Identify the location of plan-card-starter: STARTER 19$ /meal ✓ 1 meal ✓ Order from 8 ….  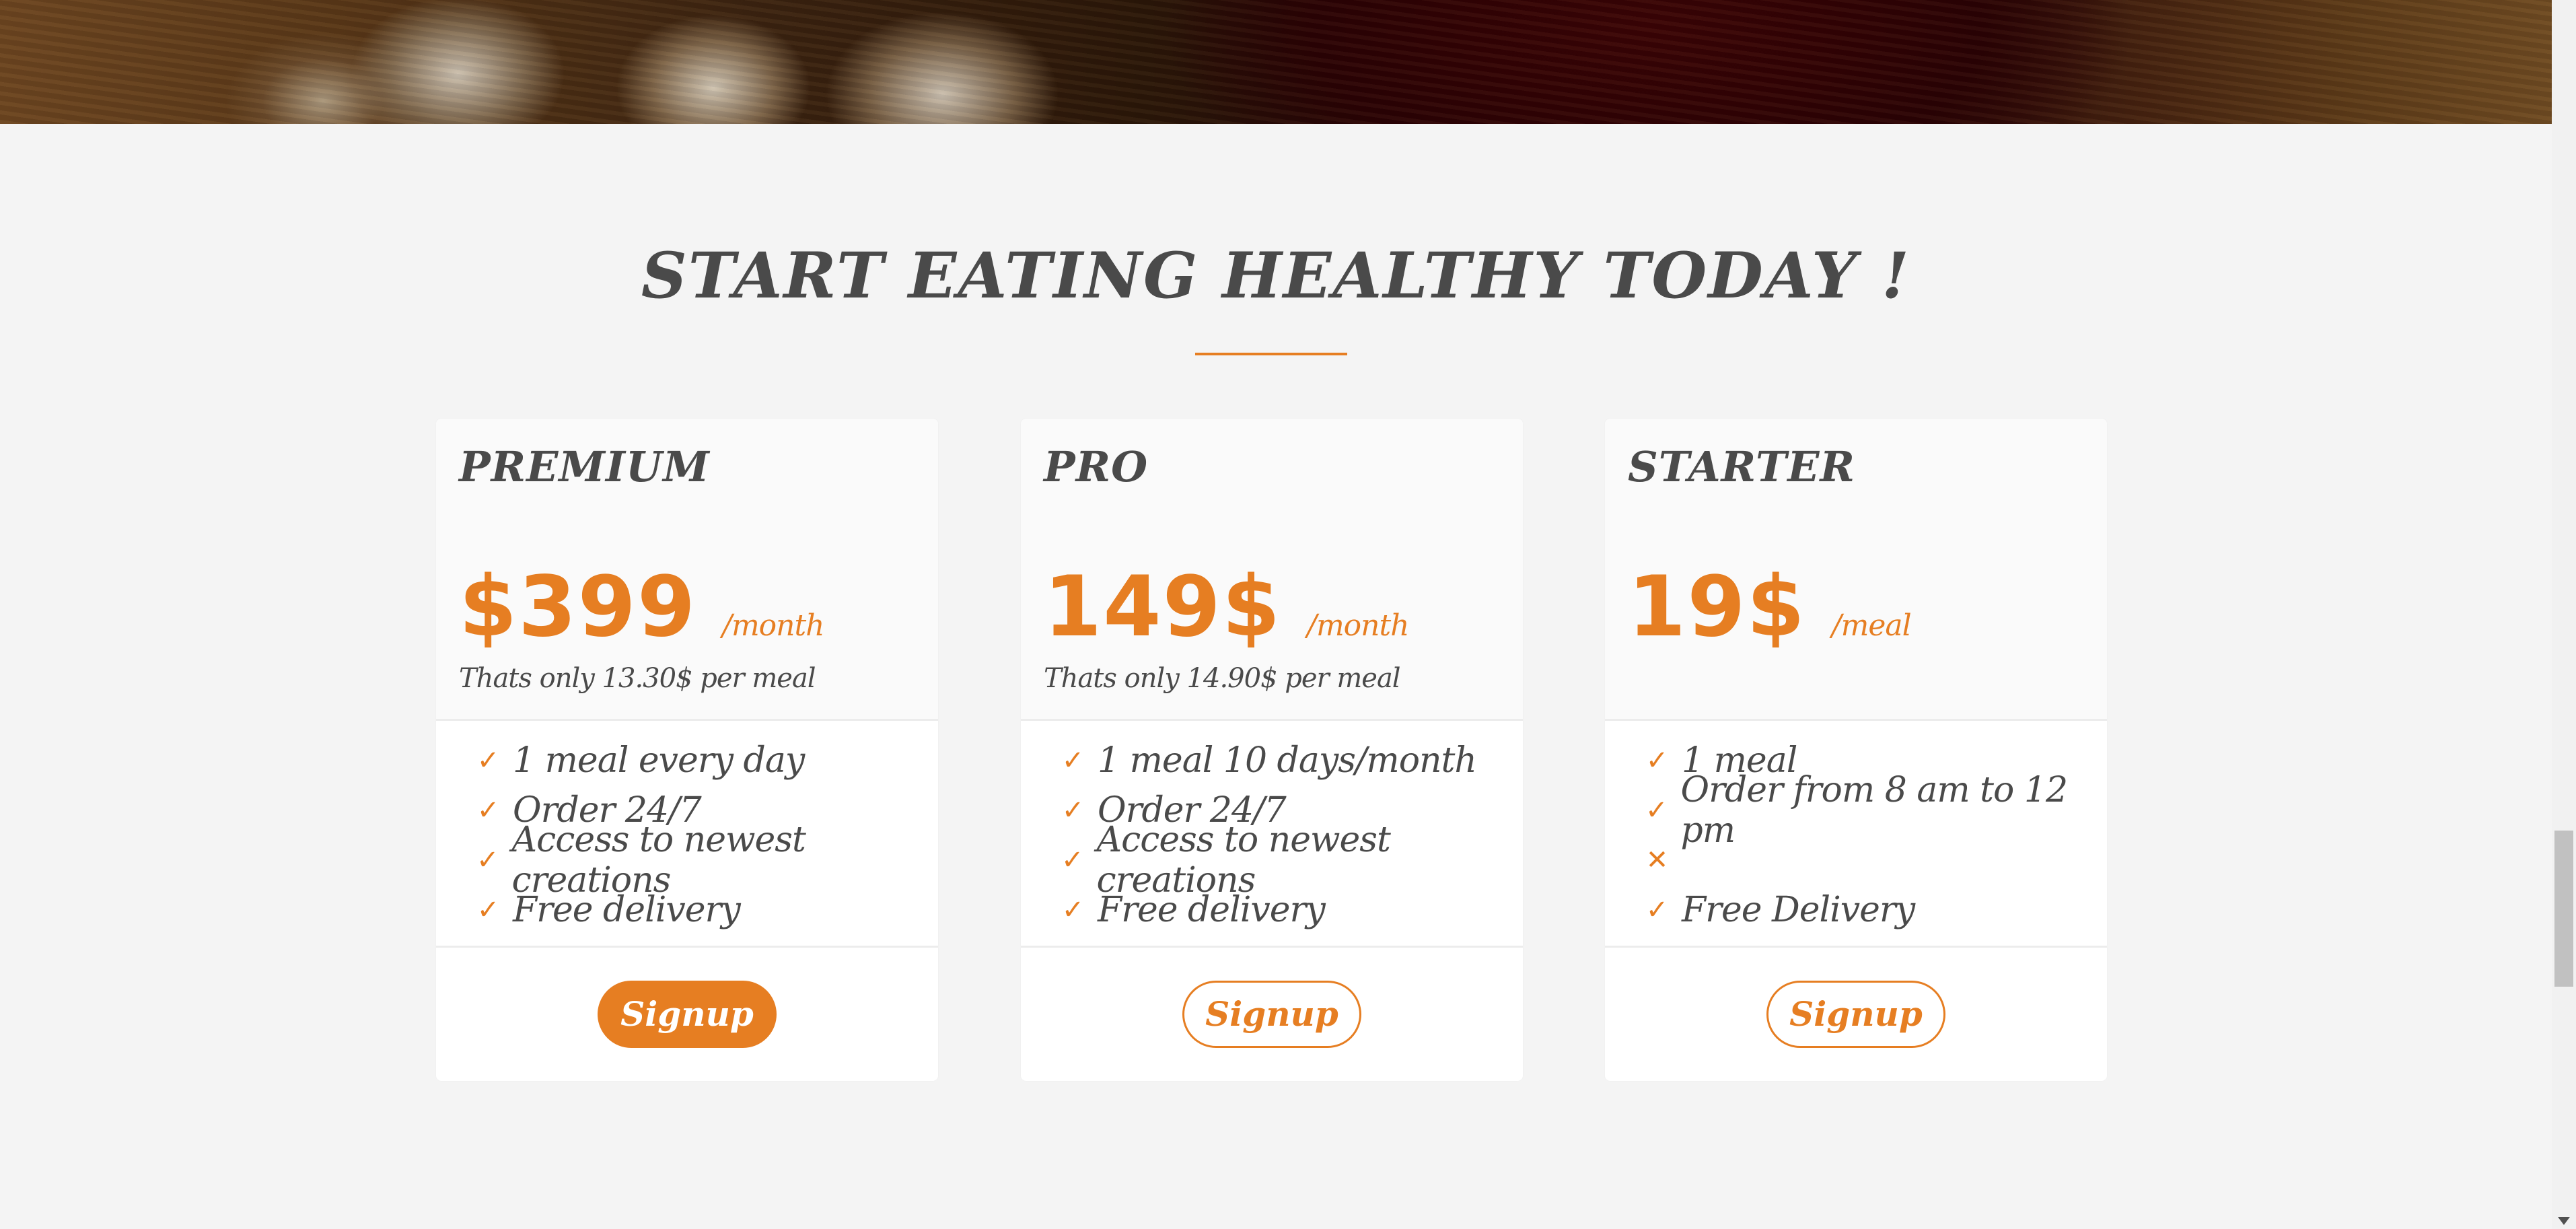
(1856, 750).